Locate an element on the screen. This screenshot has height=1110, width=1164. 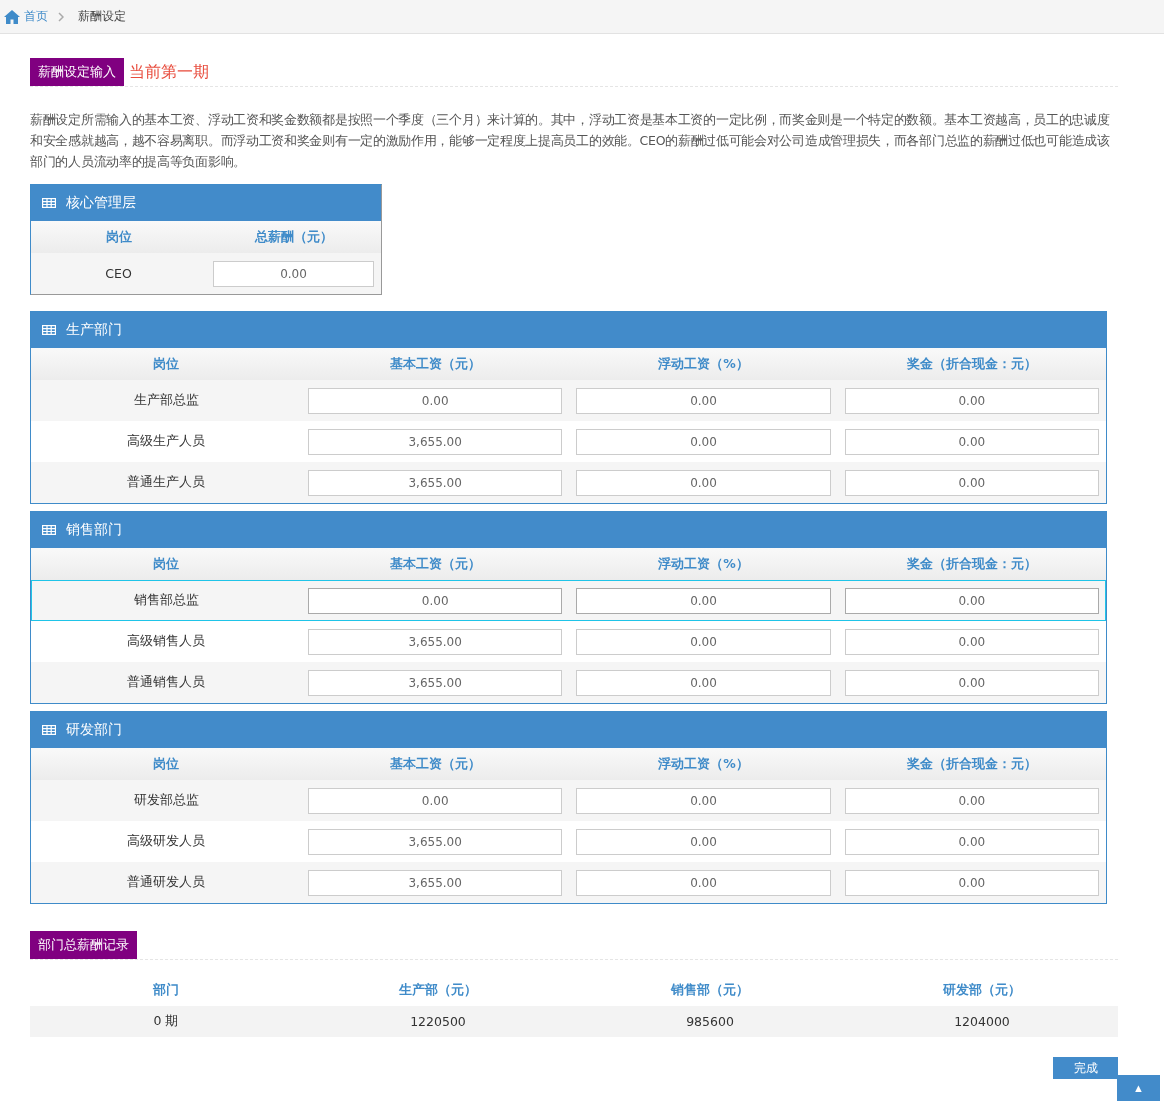
back-to-top-button: ▲ is located at coordinates (1138, 1088).